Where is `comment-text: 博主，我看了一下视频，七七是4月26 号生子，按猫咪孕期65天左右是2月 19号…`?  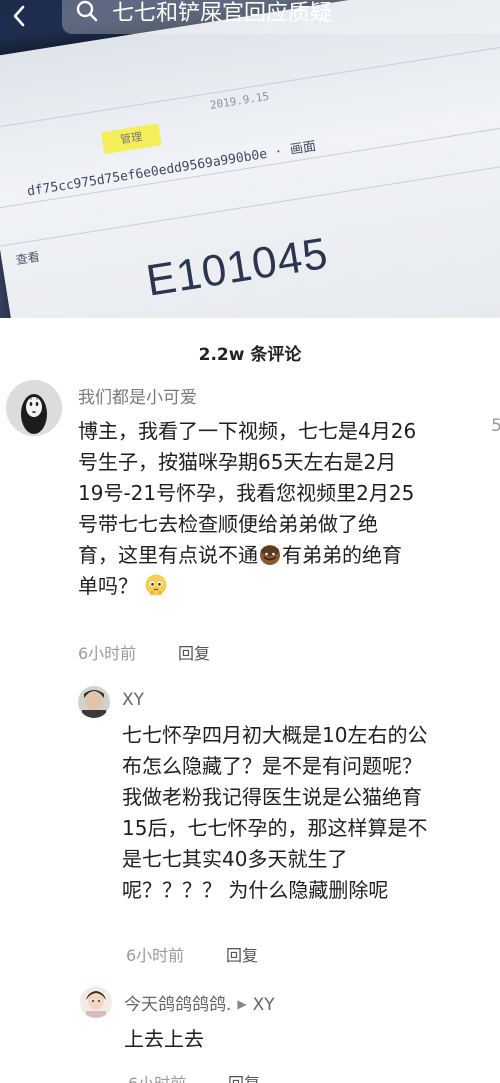
comment-text: 博主，我看了一下视频，七七是4月26 号生子，按猫咪孕期65天左右是2月 19号… is located at coordinates (247, 508).